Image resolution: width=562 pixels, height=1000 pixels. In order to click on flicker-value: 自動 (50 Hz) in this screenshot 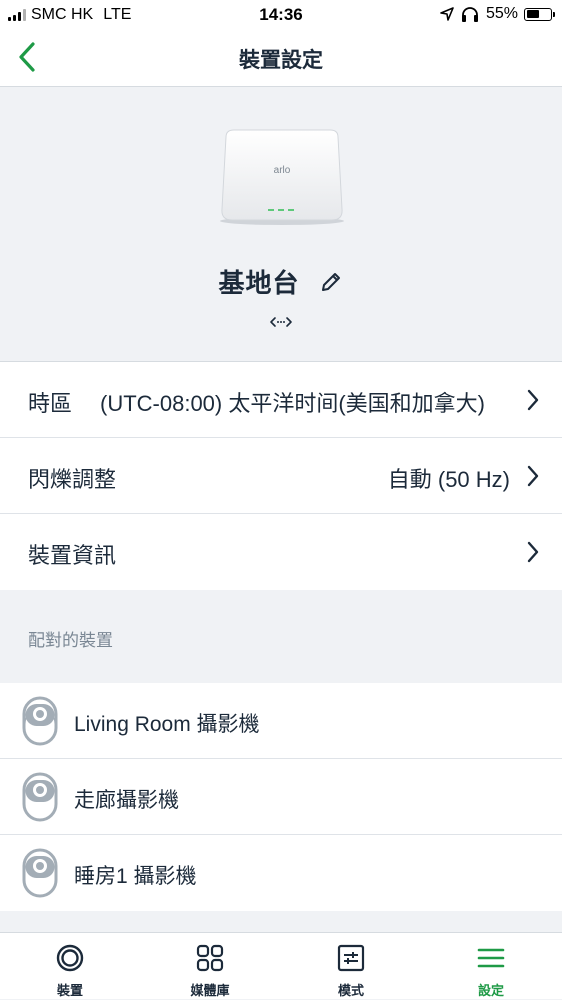, I will do `click(448, 479)`.